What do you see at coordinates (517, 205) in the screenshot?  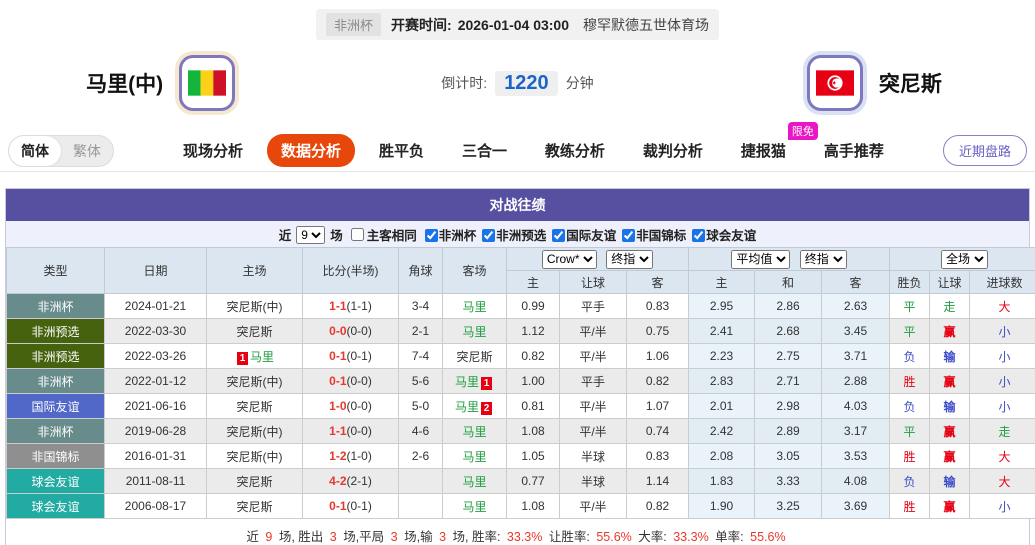 I see `h2h-title: 对战往绩` at bounding box center [517, 205].